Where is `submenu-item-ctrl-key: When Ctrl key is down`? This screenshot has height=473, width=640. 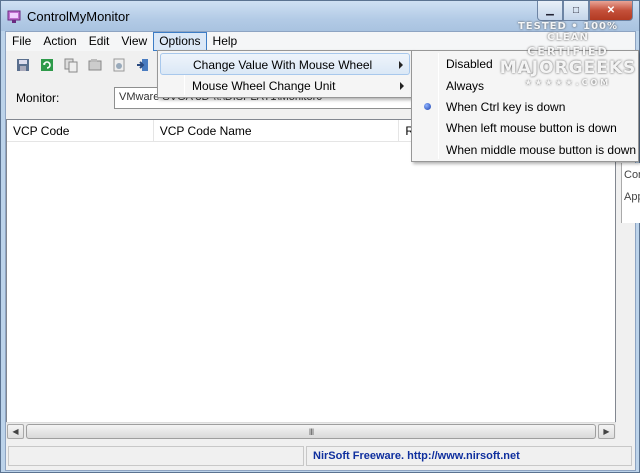 submenu-item-ctrl-key: When Ctrl key is down is located at coordinates (525, 107).